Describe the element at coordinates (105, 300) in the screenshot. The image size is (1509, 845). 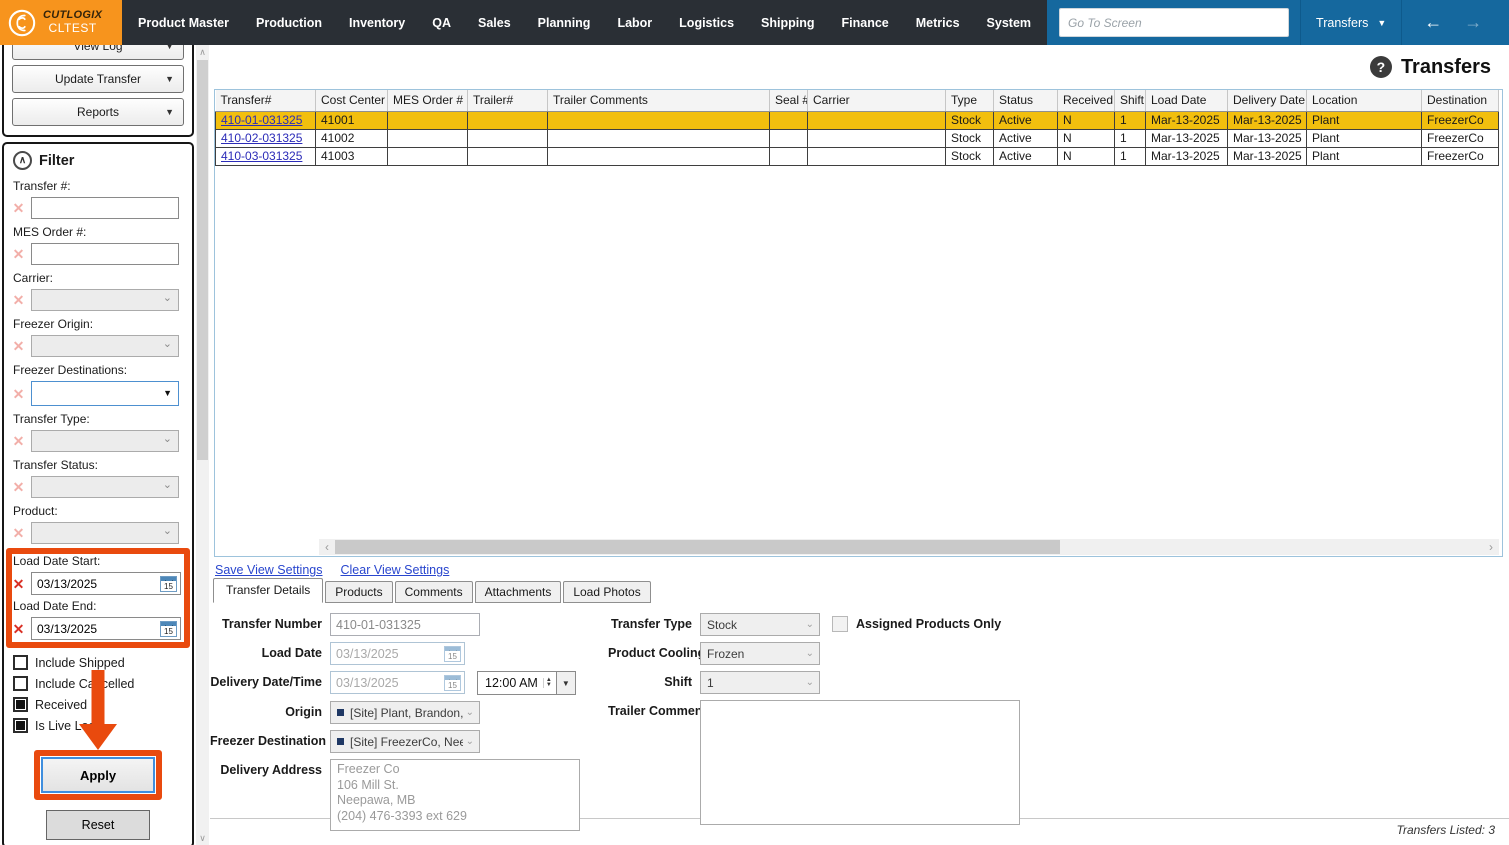
I see `carrier-filter-dropdown: ⌄` at that location.